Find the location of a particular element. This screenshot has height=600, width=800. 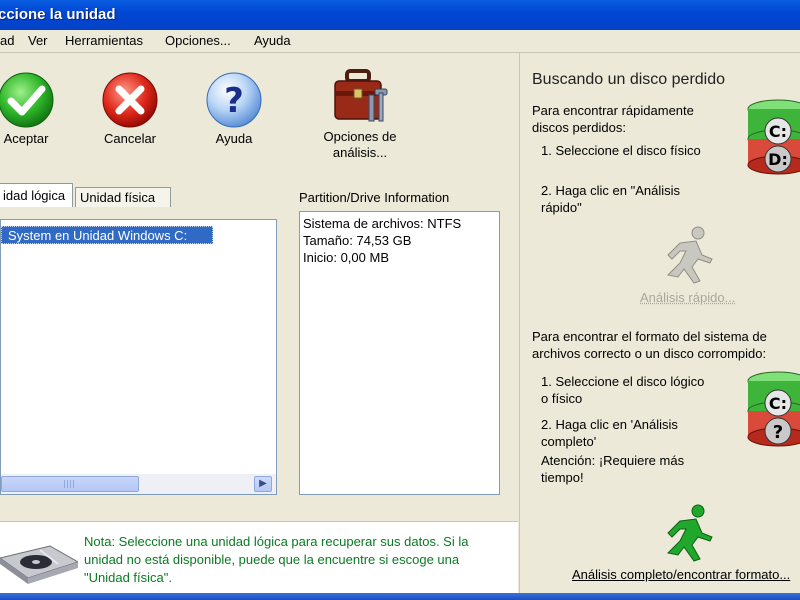

scroll-thumb is located at coordinates (70, 484).